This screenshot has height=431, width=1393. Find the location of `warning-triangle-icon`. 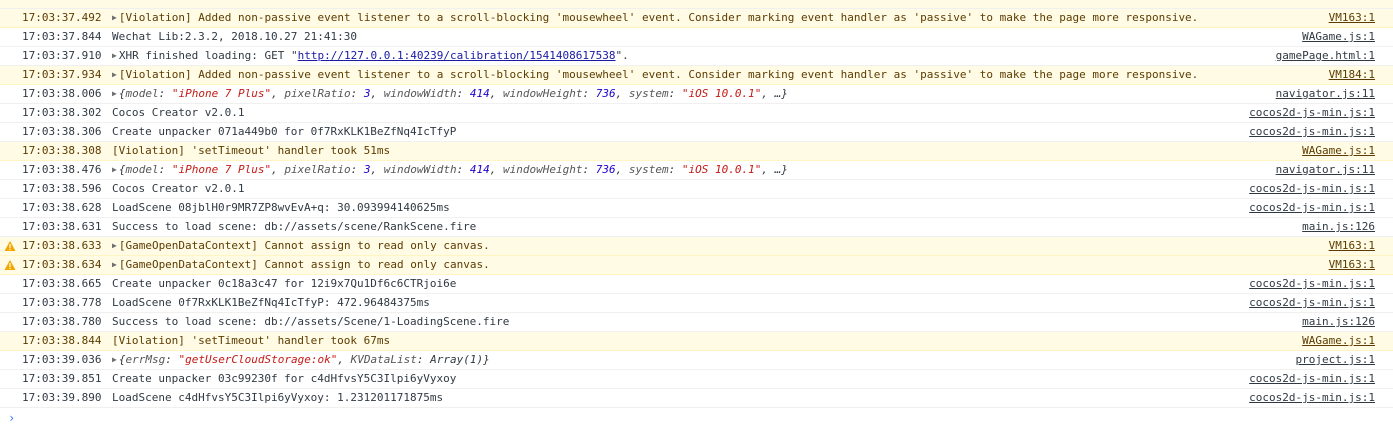

warning-triangle-icon is located at coordinates (11, 246).